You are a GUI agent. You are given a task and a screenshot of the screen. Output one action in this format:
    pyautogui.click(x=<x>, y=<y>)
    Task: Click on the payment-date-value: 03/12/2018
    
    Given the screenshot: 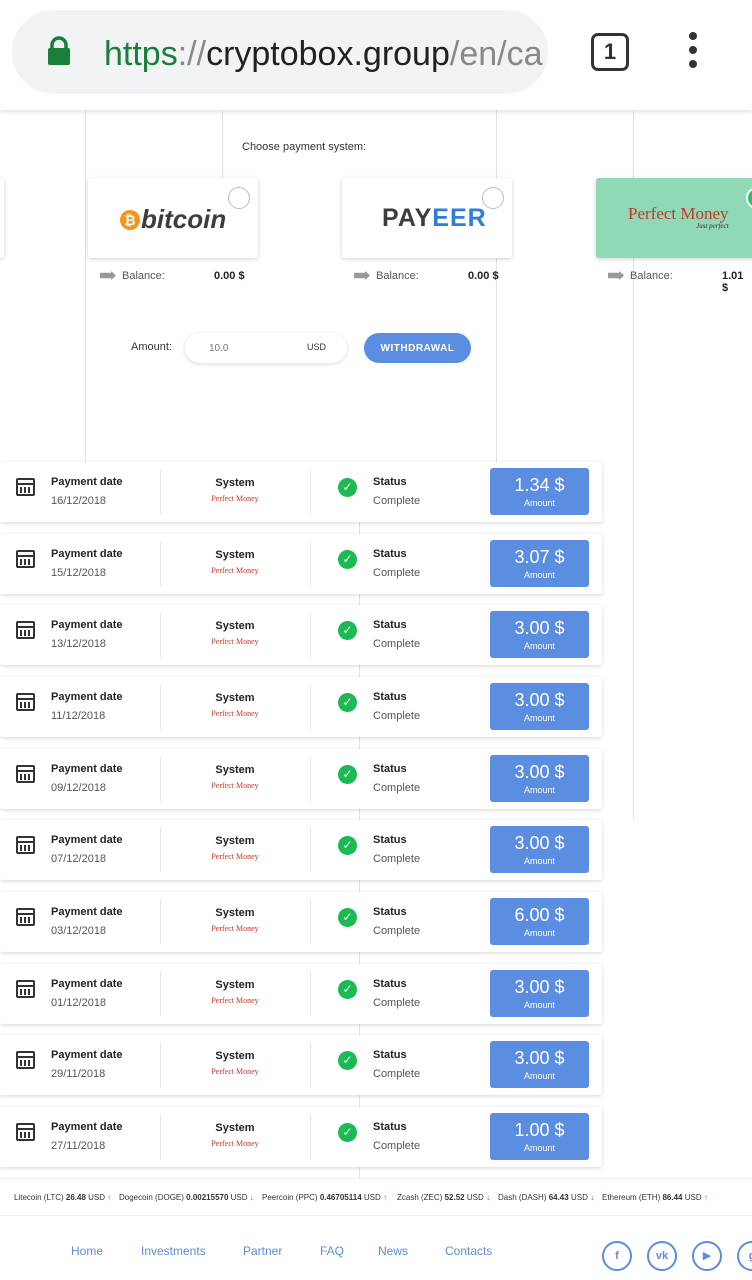 What is the action you would take?
    pyautogui.click(x=79, y=931)
    